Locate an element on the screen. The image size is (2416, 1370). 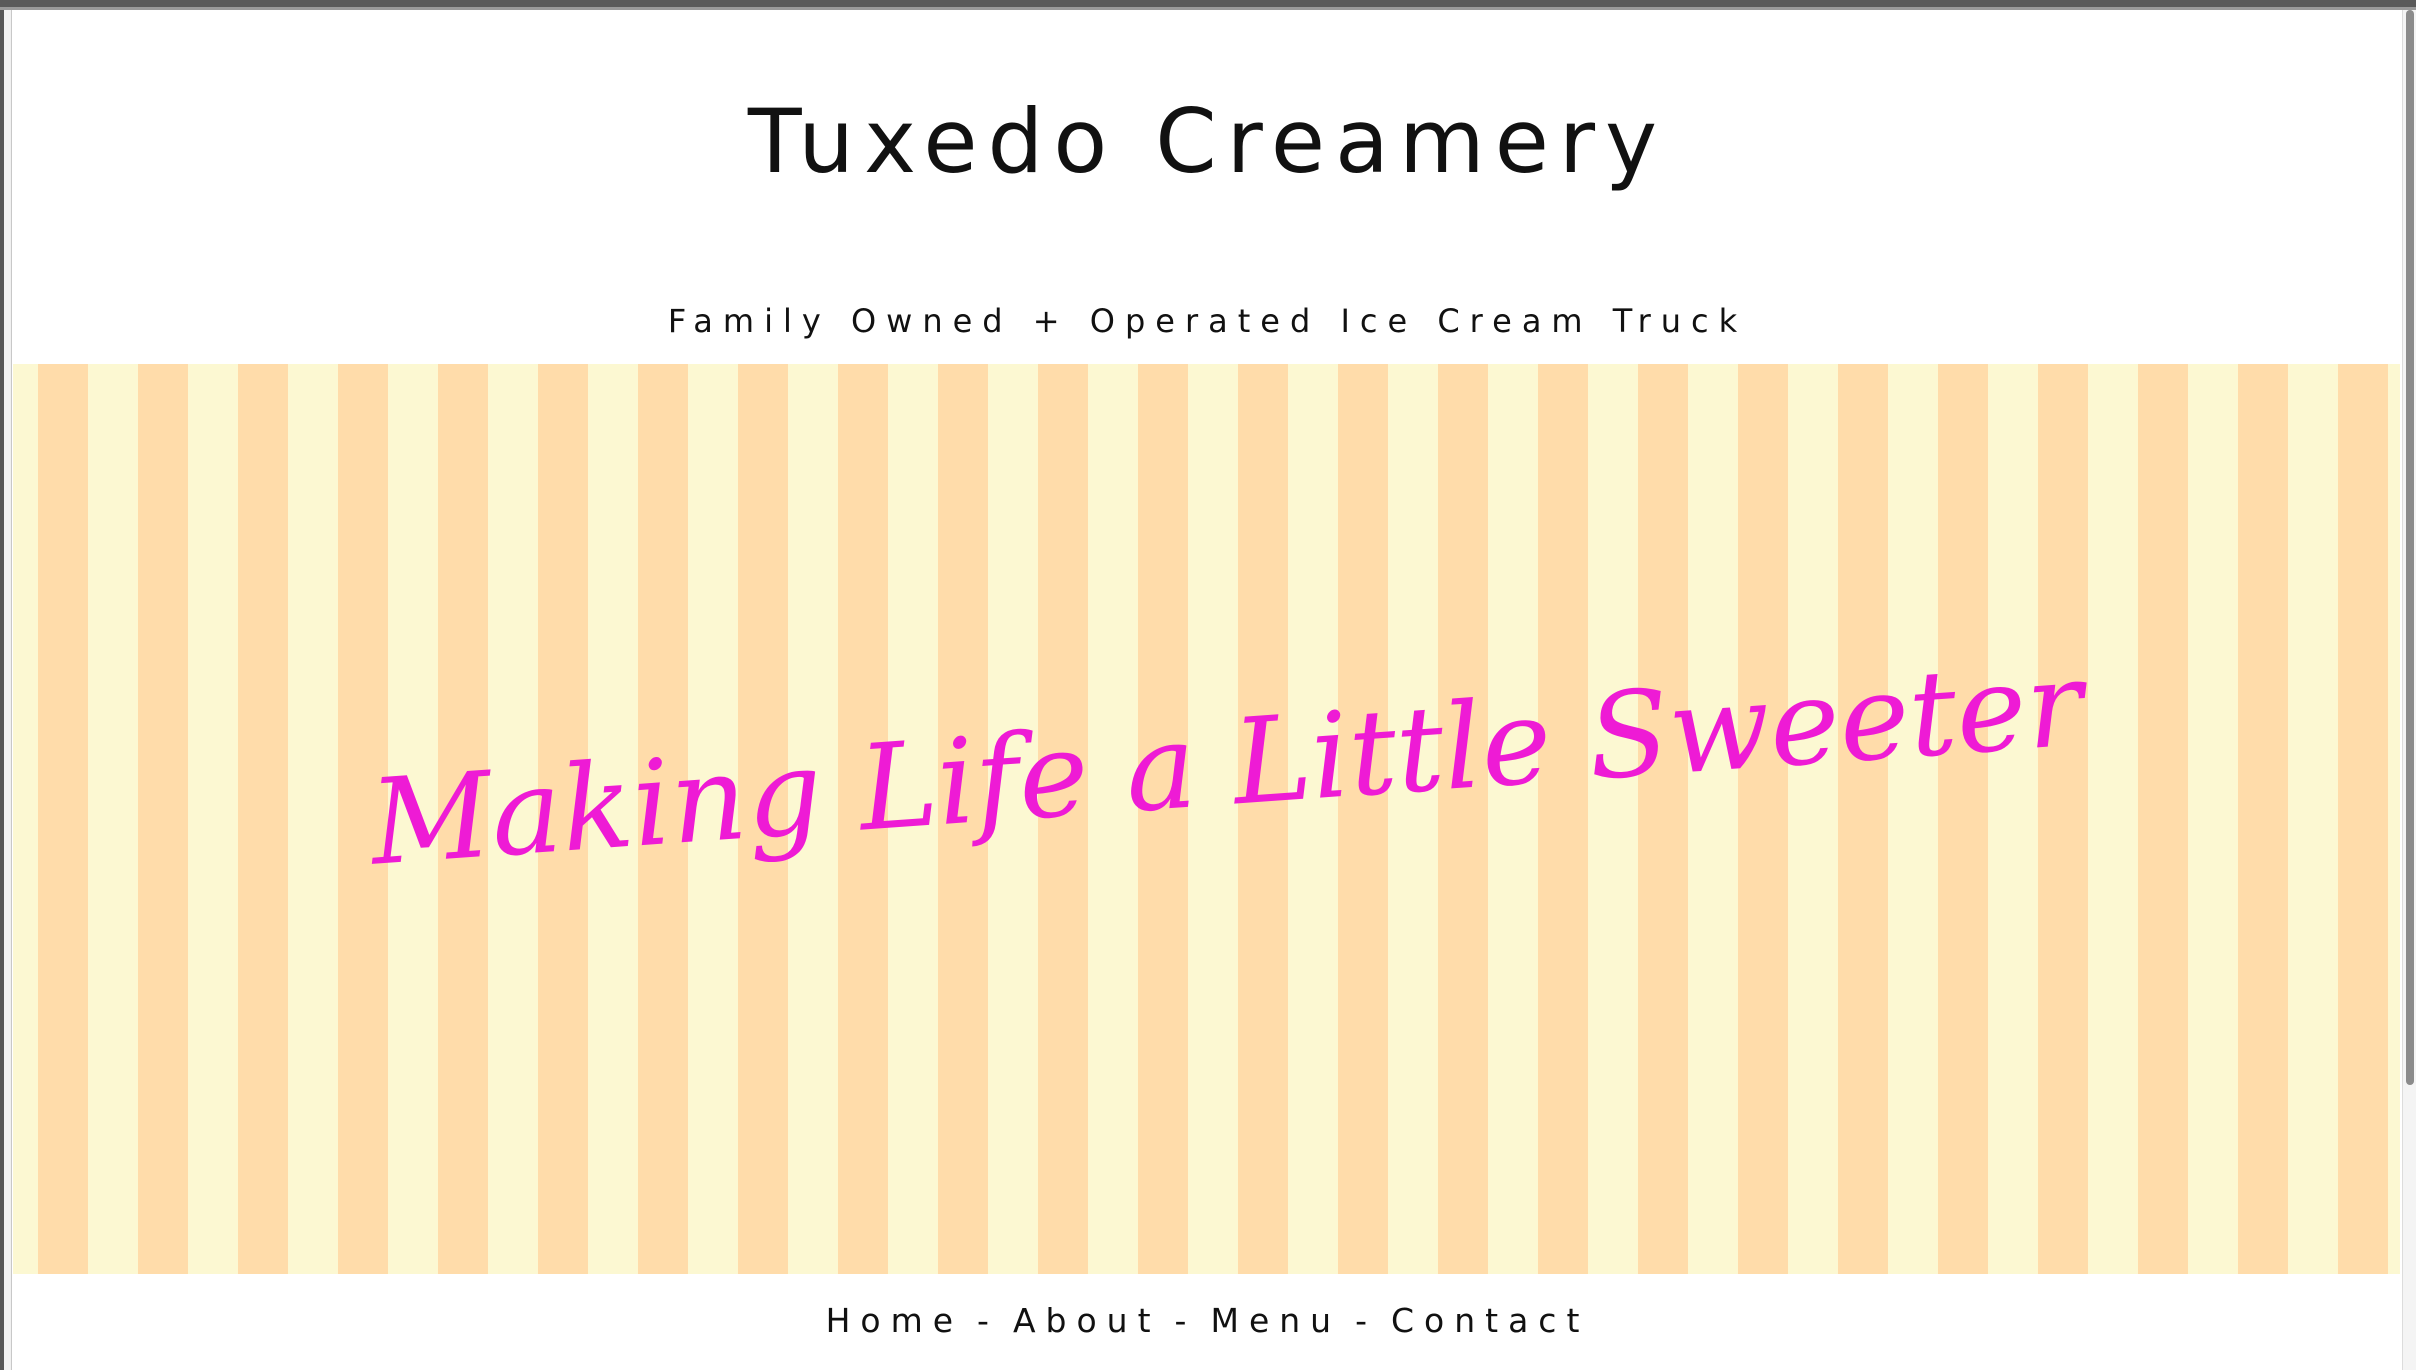
site-title: Tuxedo Creamery is located at coordinates (1207, 141).